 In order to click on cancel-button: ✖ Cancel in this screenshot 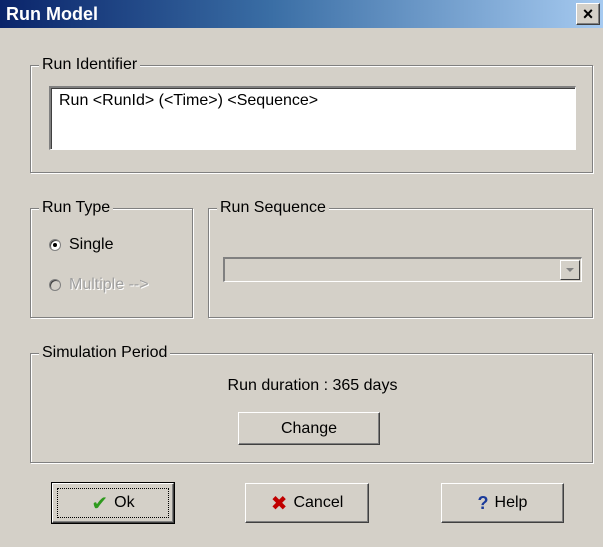, I will do `click(307, 503)`.